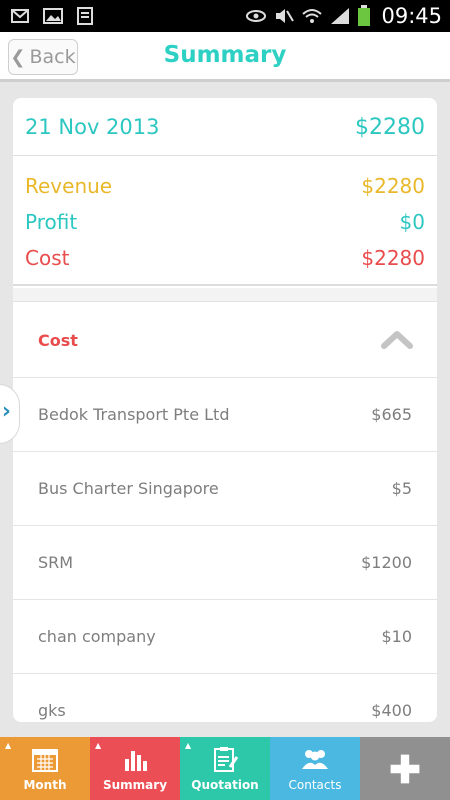  I want to click on cost-label: Cost, so click(47, 258).